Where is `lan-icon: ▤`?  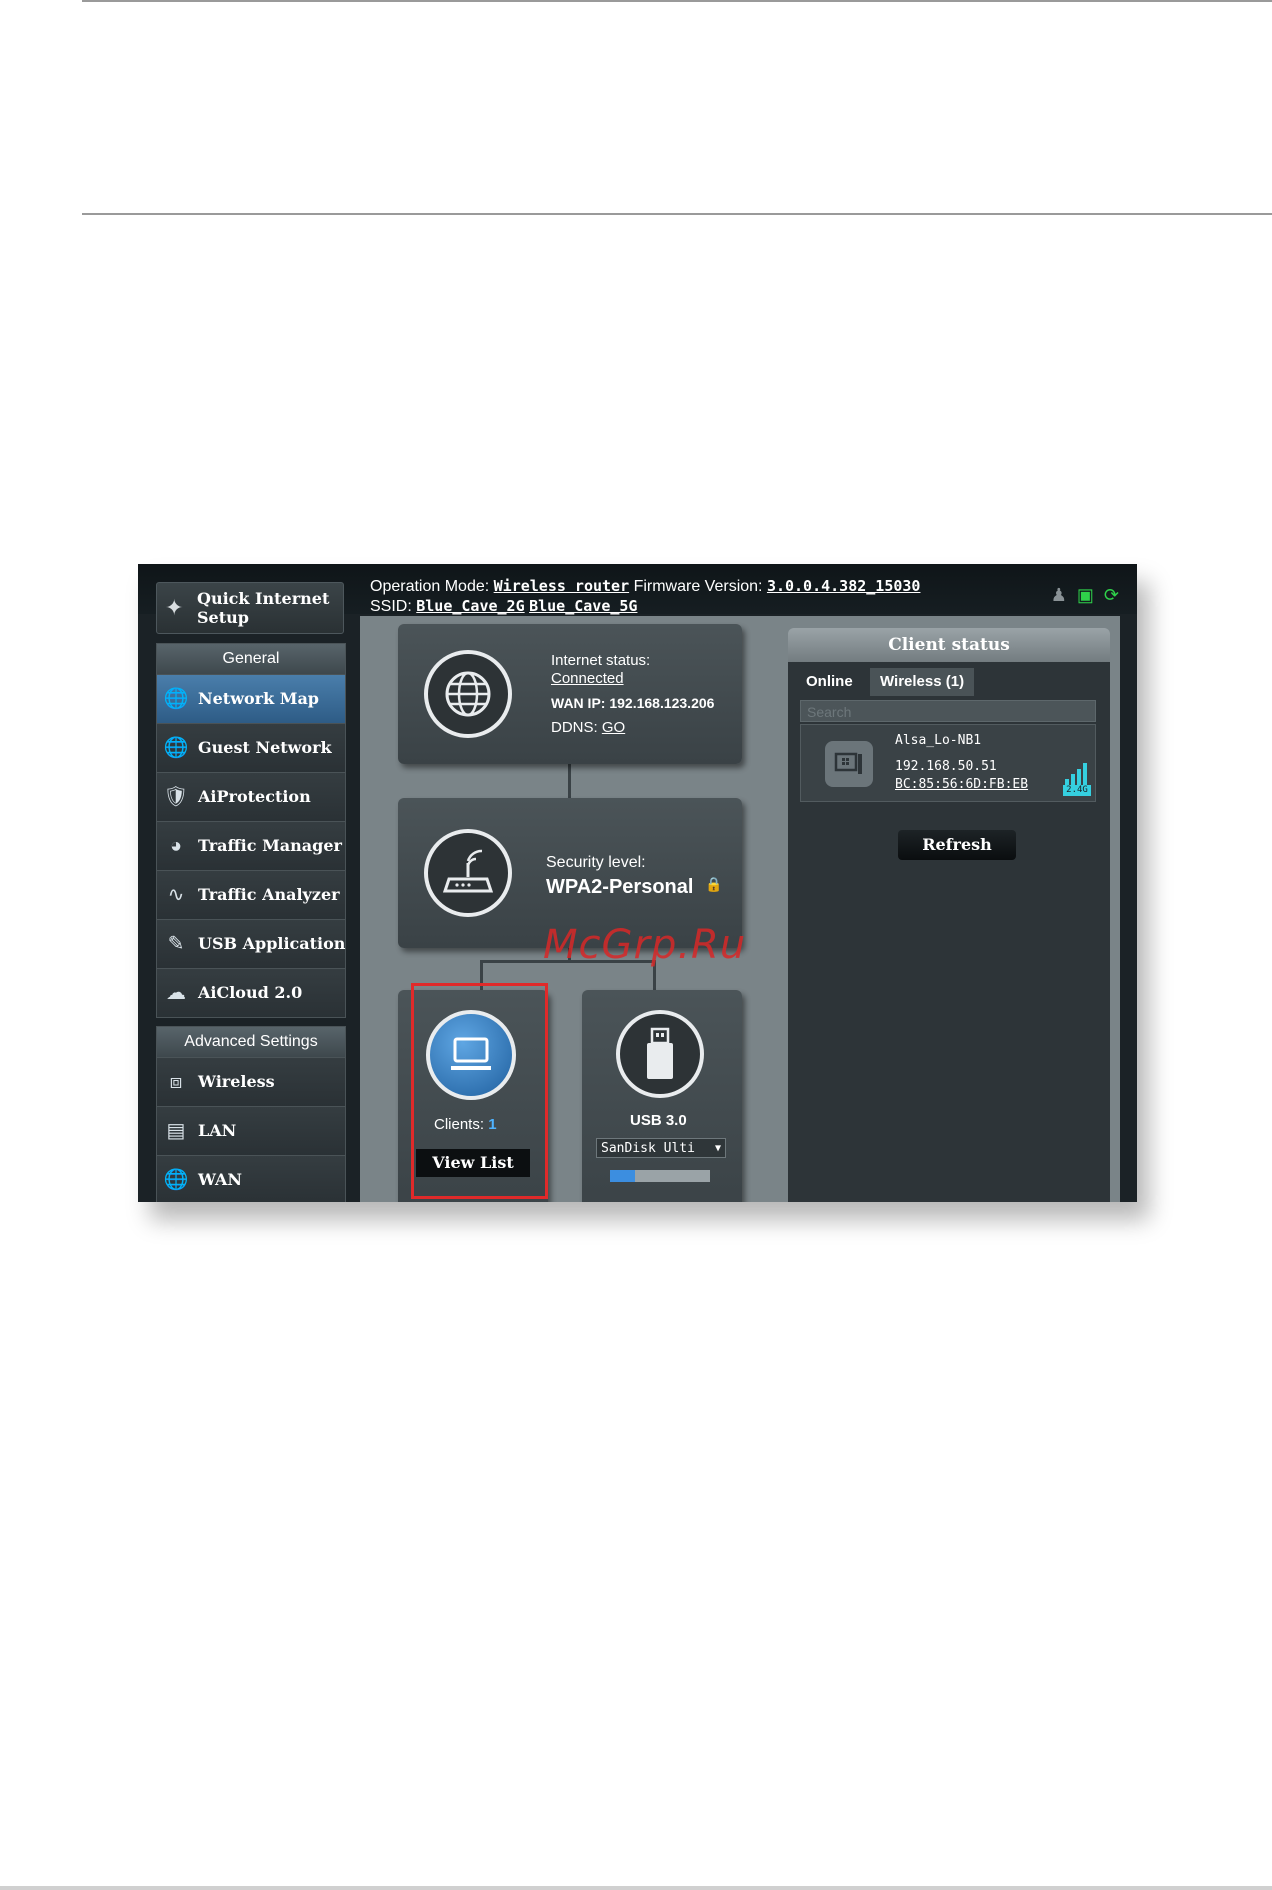 lan-icon: ▤ is located at coordinates (176, 1131).